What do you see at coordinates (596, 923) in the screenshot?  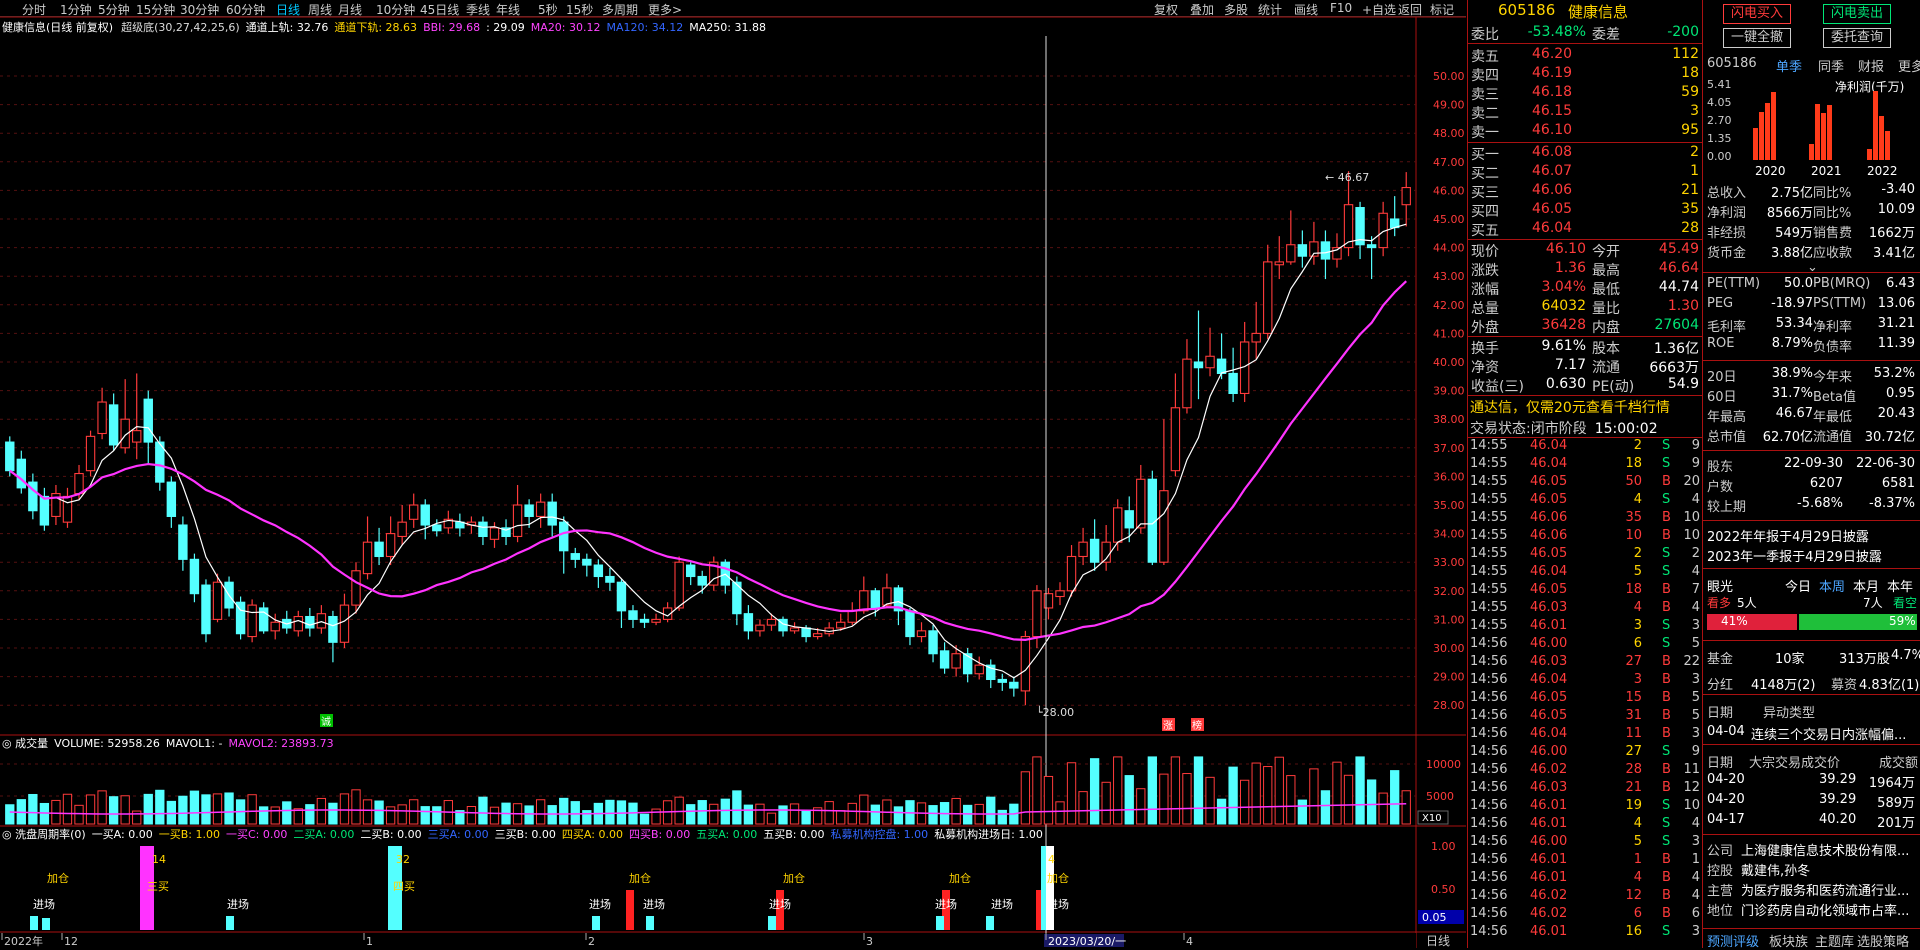 I see `signal-bar` at bounding box center [596, 923].